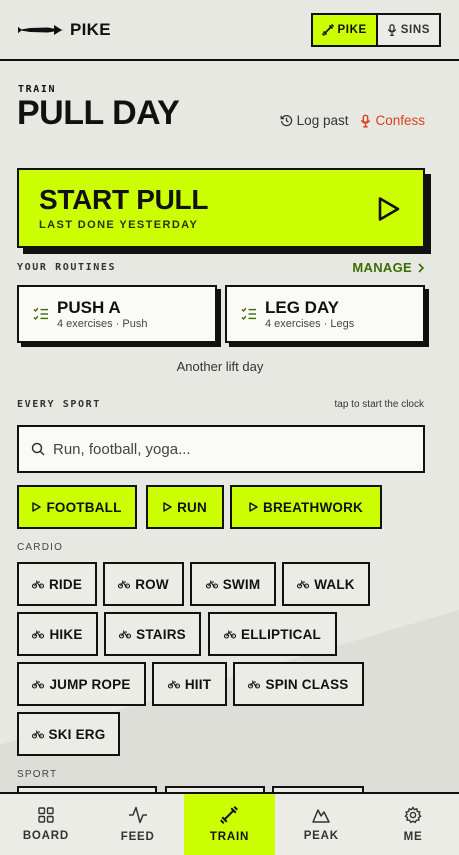 Image resolution: width=459 pixels, height=855 pixels. I want to click on sports-hint: tap to start the clock, so click(379, 404).